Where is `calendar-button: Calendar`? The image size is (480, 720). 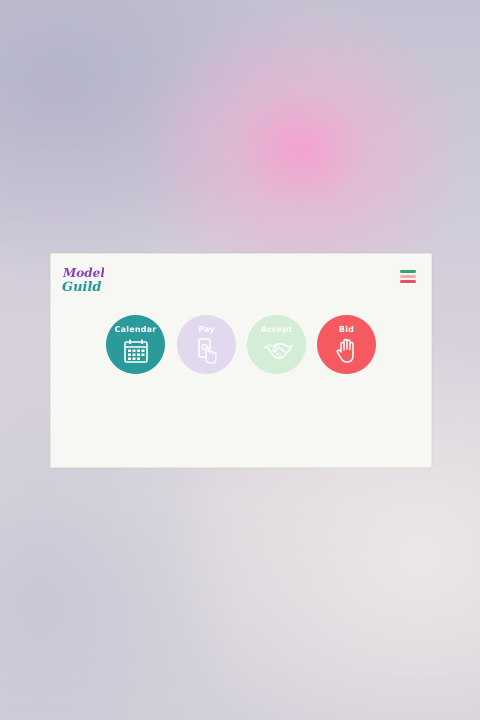
calendar-button: Calendar is located at coordinates (135, 344).